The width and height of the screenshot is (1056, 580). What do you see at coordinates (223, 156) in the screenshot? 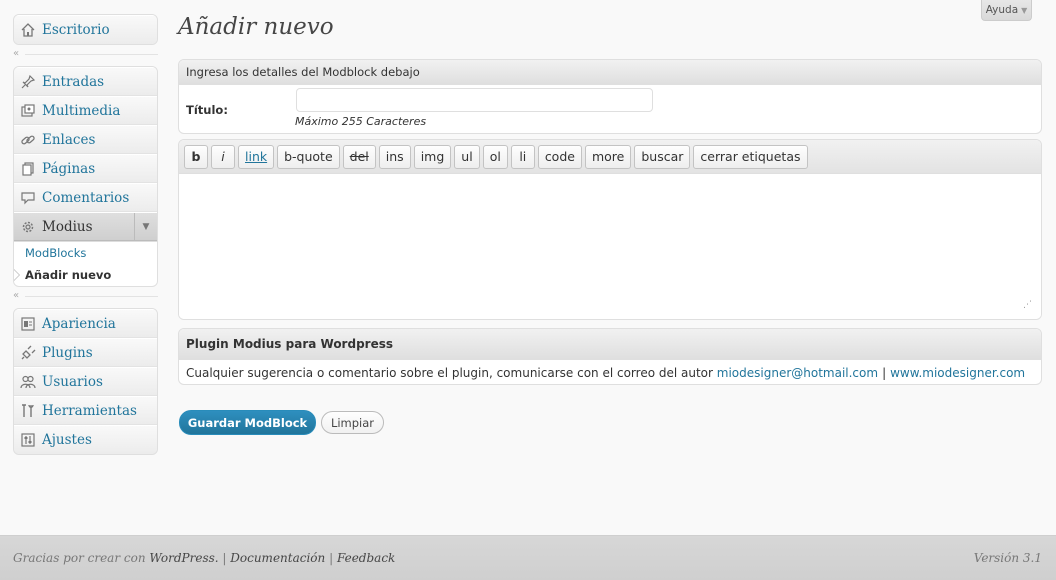
I see `qt-italic-button: i` at bounding box center [223, 156].